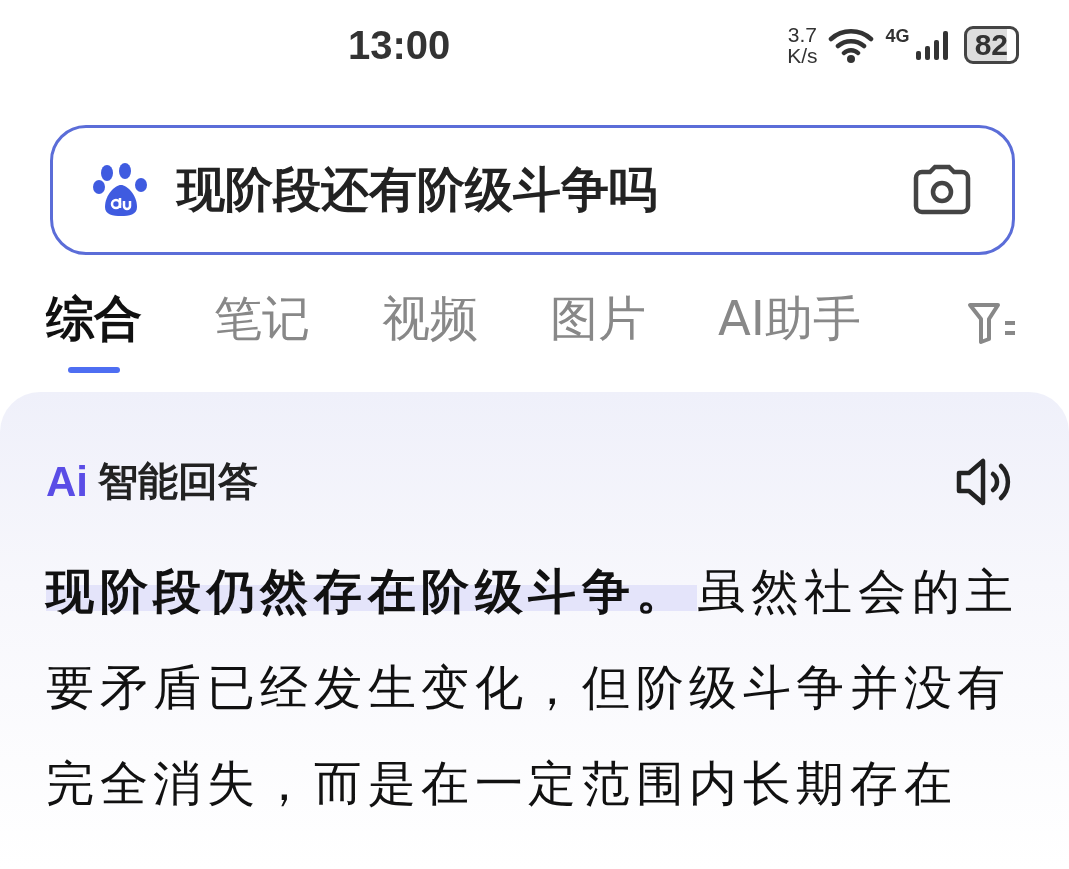 The image size is (1069, 869). I want to click on tab: 笔记, so click(262, 330).